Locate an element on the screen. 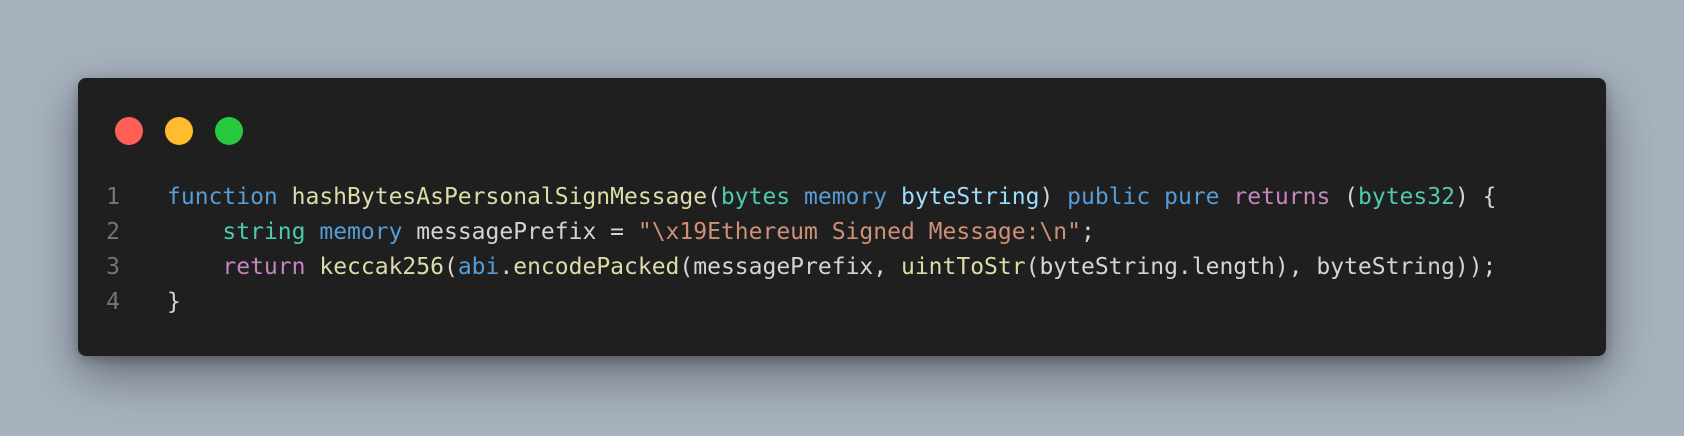 This screenshot has width=1684, height=436. line-number: 2 is located at coordinates (113, 232).